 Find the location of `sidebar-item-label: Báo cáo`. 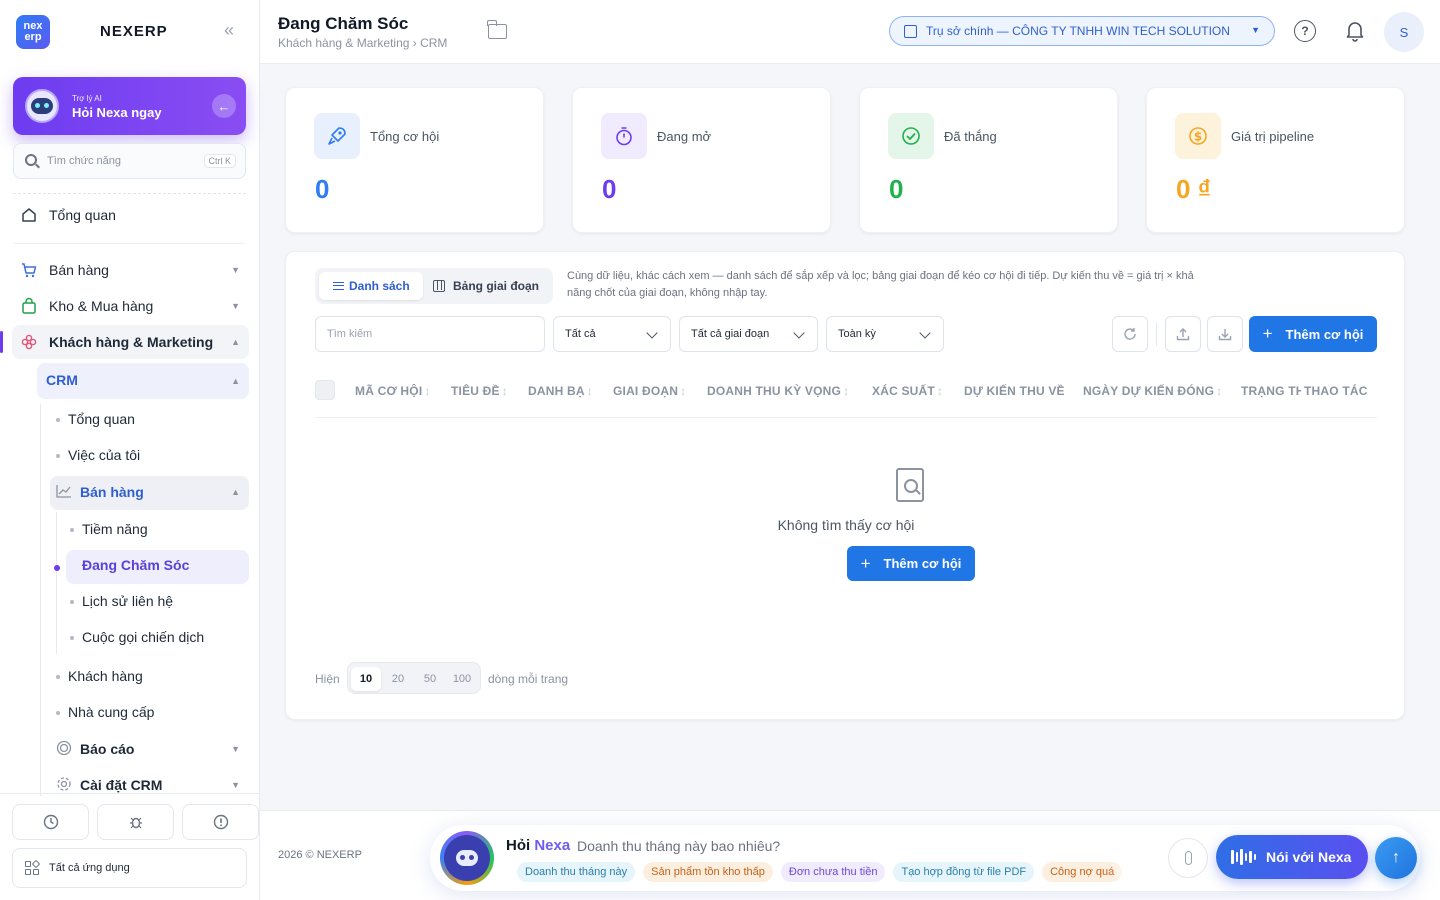

sidebar-item-label: Báo cáo is located at coordinates (107, 749).